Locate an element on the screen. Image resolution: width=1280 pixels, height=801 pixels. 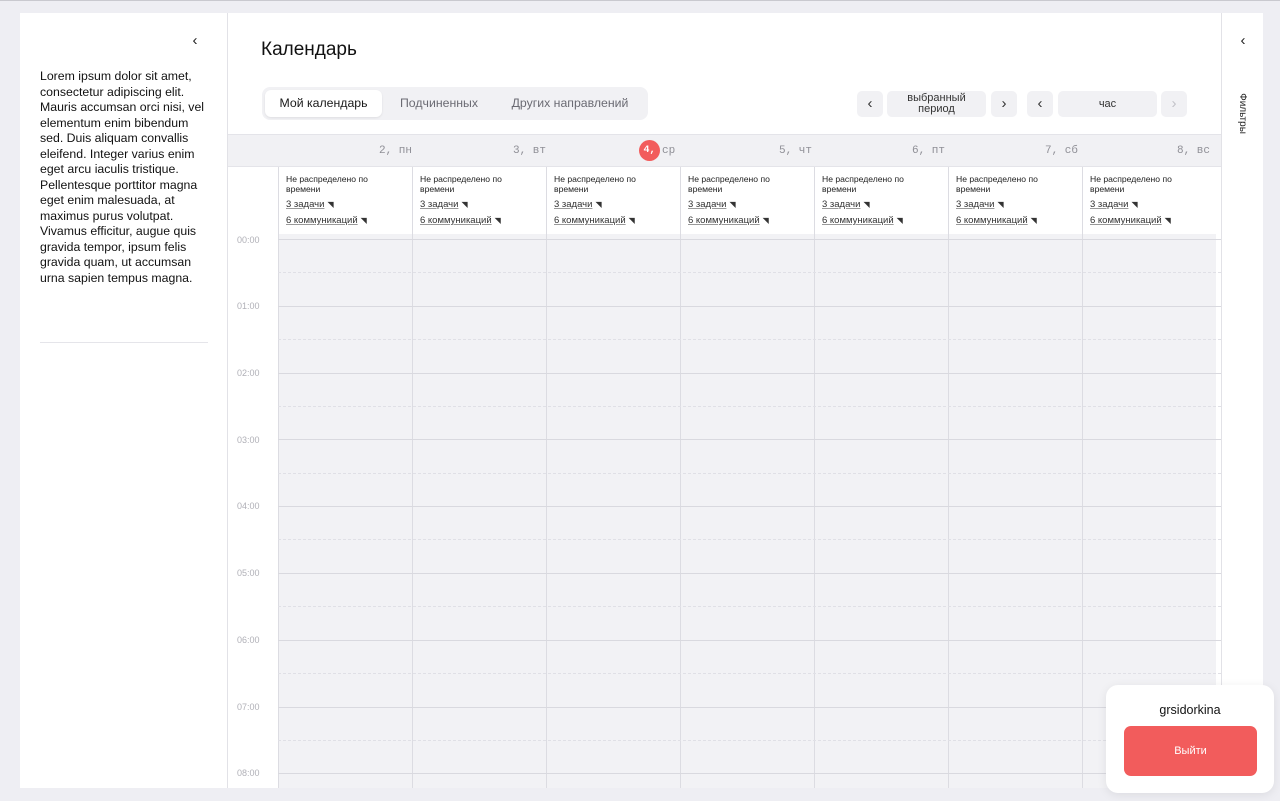
hour-label: 03:00 is located at coordinates (248, 440).